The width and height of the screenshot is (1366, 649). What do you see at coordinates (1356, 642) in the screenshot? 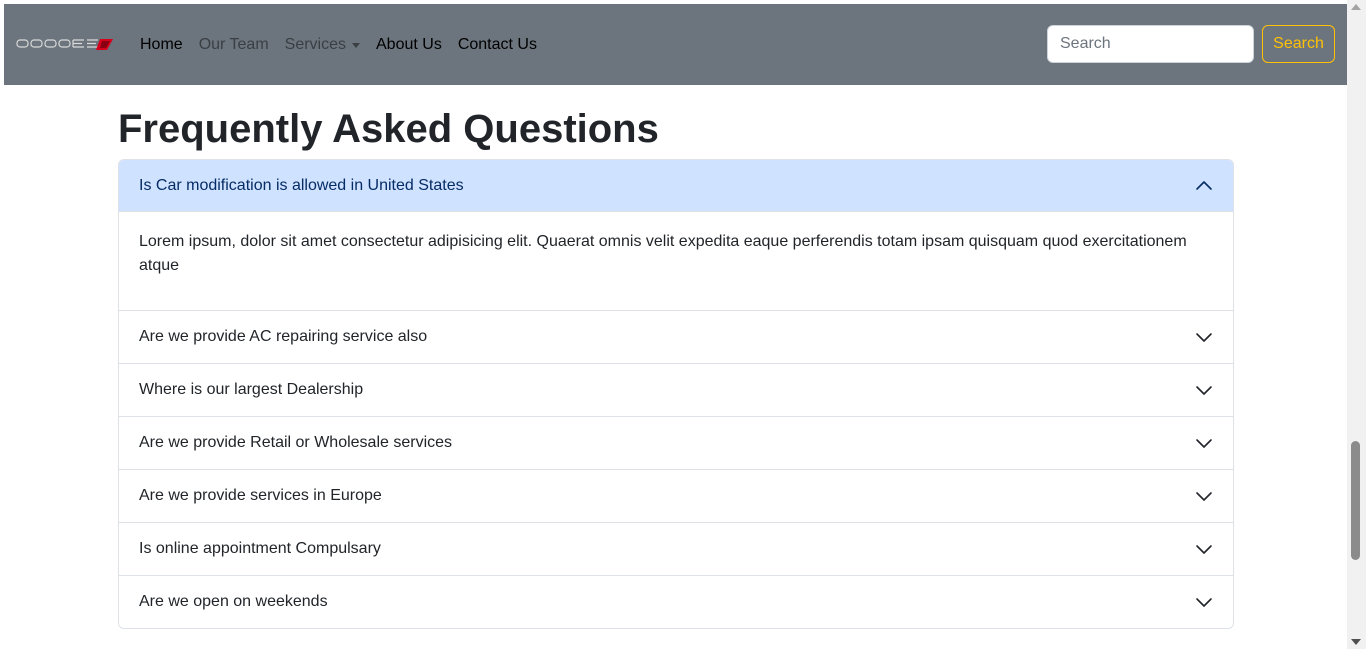
I see `scroll-down-arrow-icon` at bounding box center [1356, 642].